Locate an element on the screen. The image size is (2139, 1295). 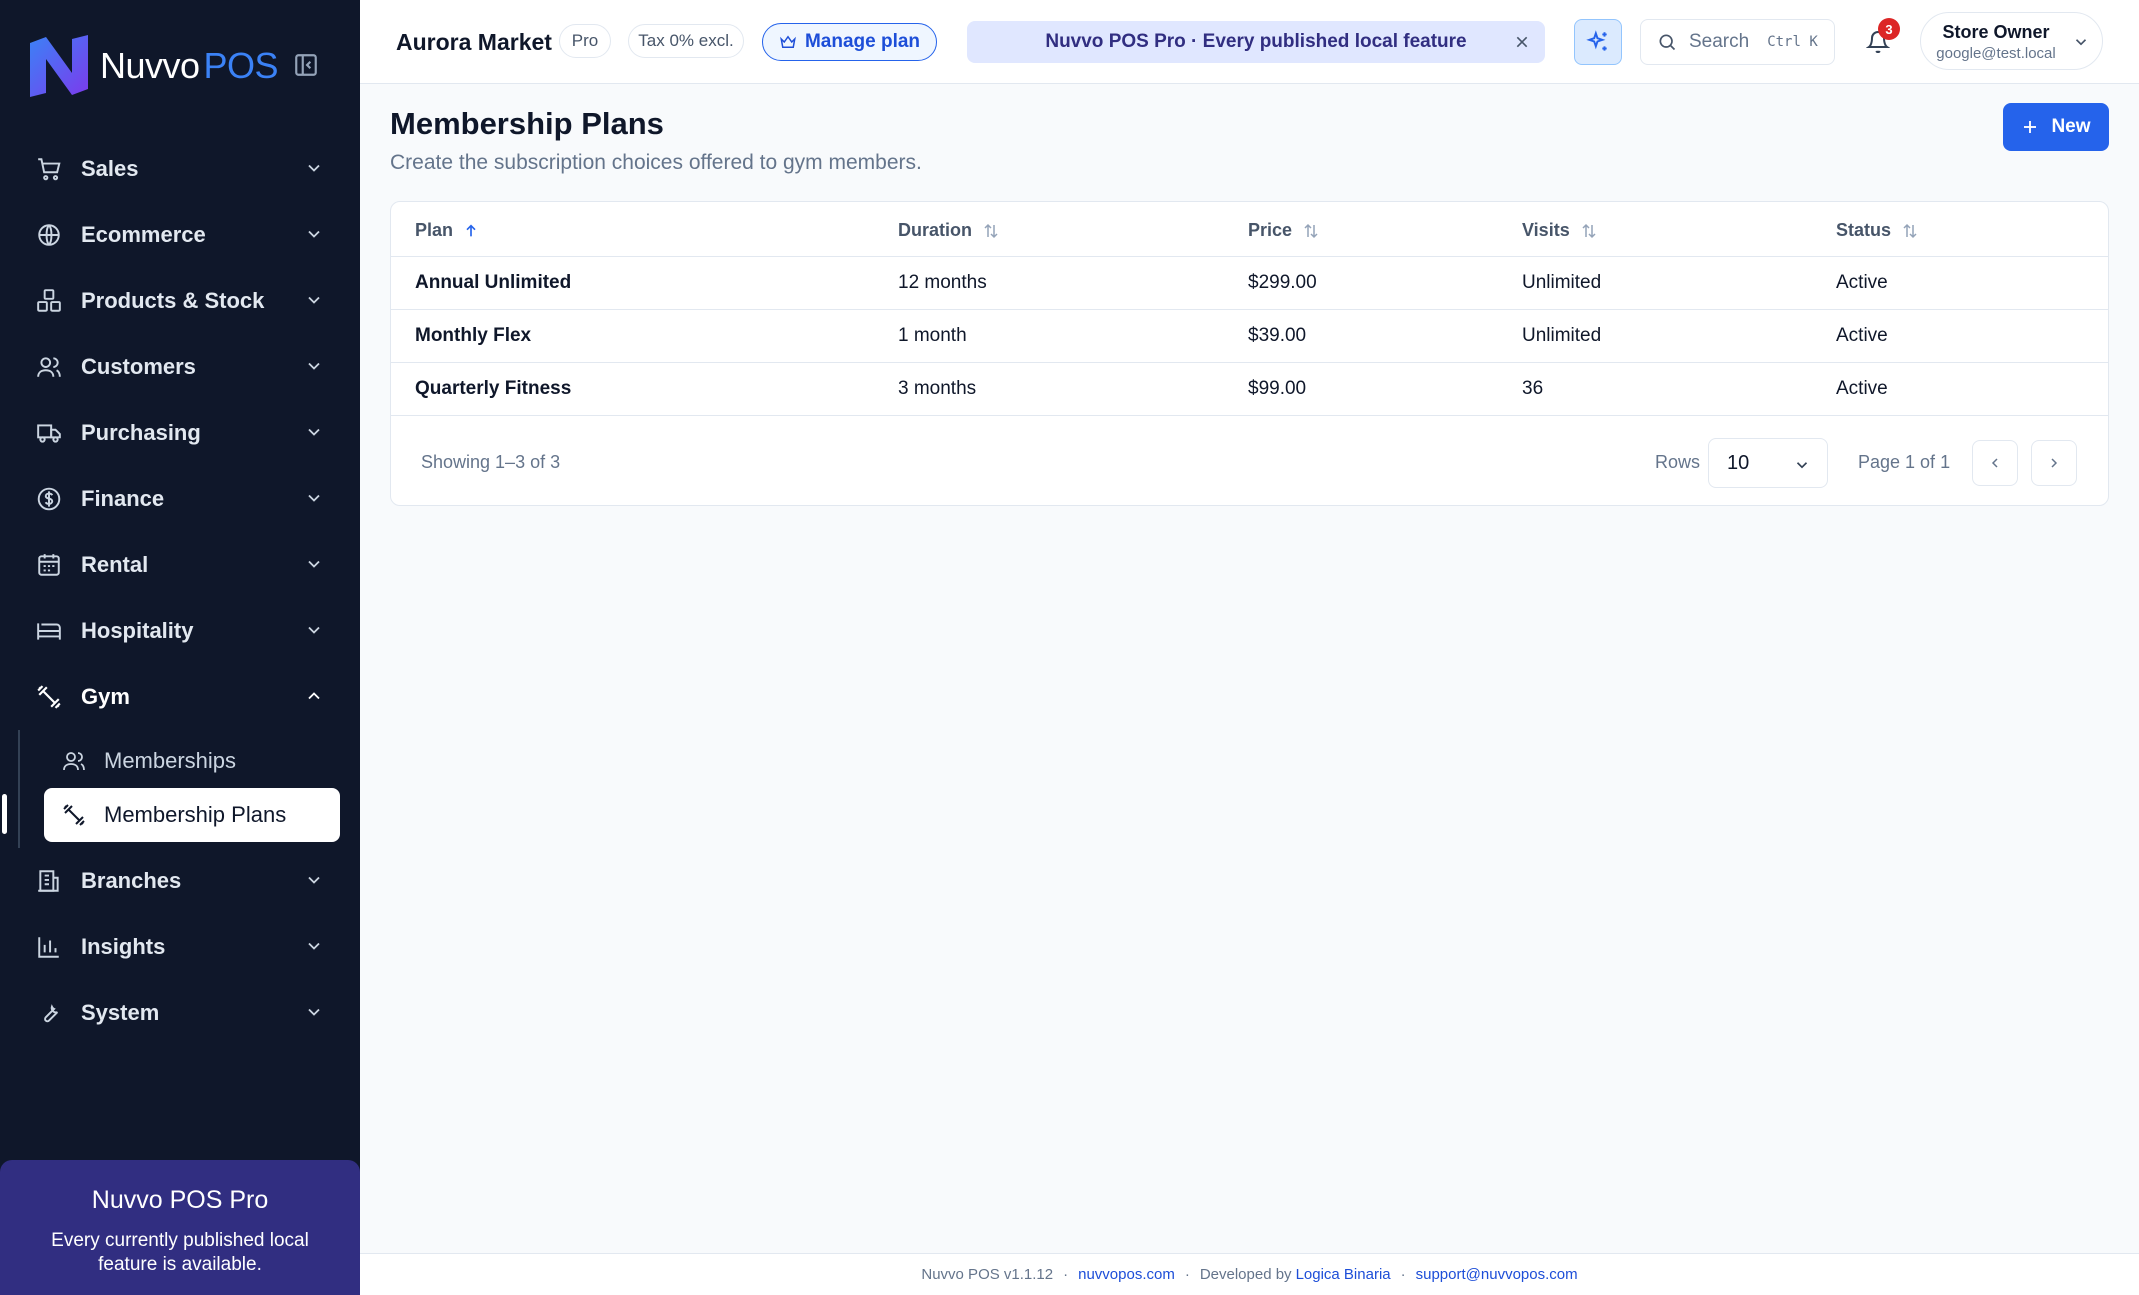
sidebar-item-label: Rental is located at coordinates (115, 564).